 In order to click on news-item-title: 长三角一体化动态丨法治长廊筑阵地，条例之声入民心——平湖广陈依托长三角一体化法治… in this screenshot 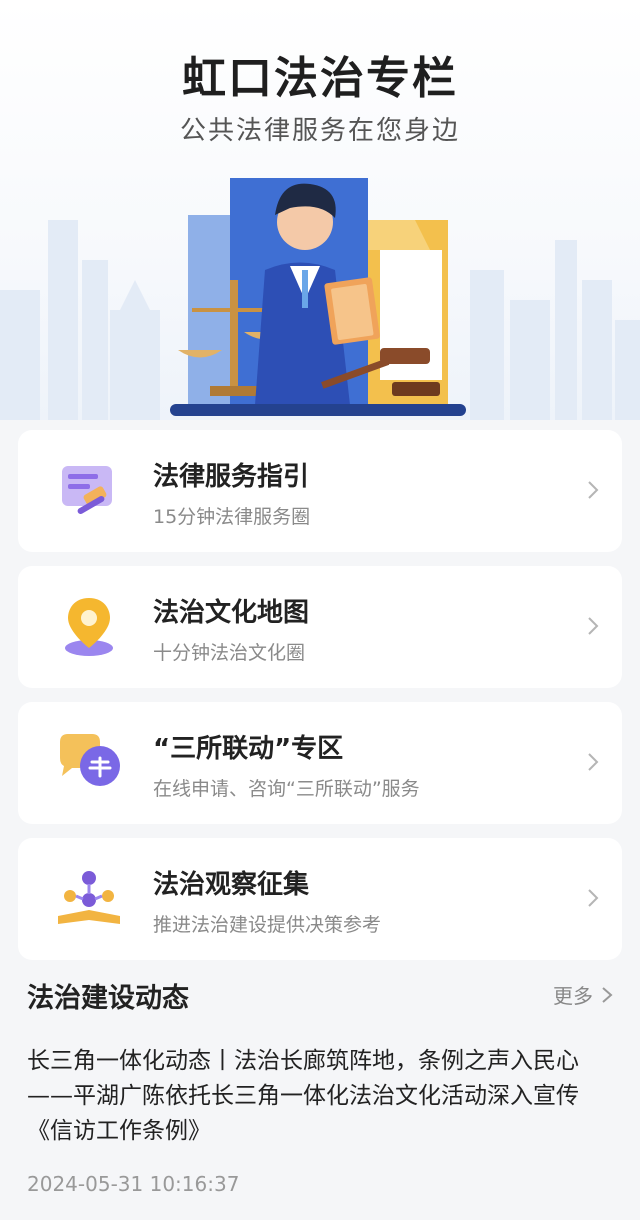, I will do `click(322, 1096)`.